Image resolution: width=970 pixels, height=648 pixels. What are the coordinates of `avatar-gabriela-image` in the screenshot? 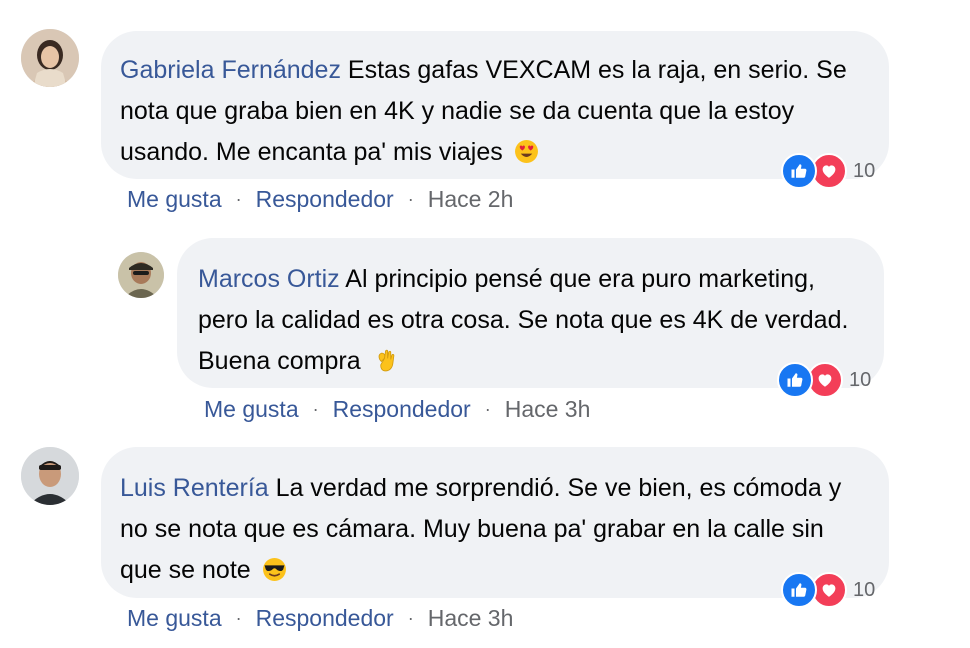 It's located at (50, 58).